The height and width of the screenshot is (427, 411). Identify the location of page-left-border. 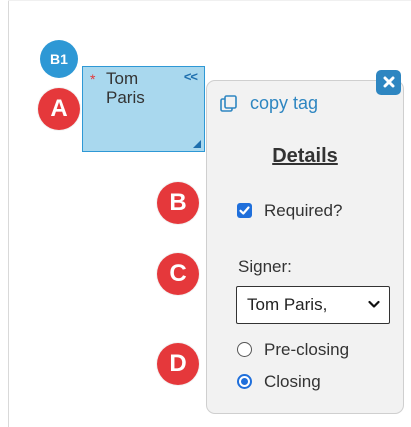
(8, 213).